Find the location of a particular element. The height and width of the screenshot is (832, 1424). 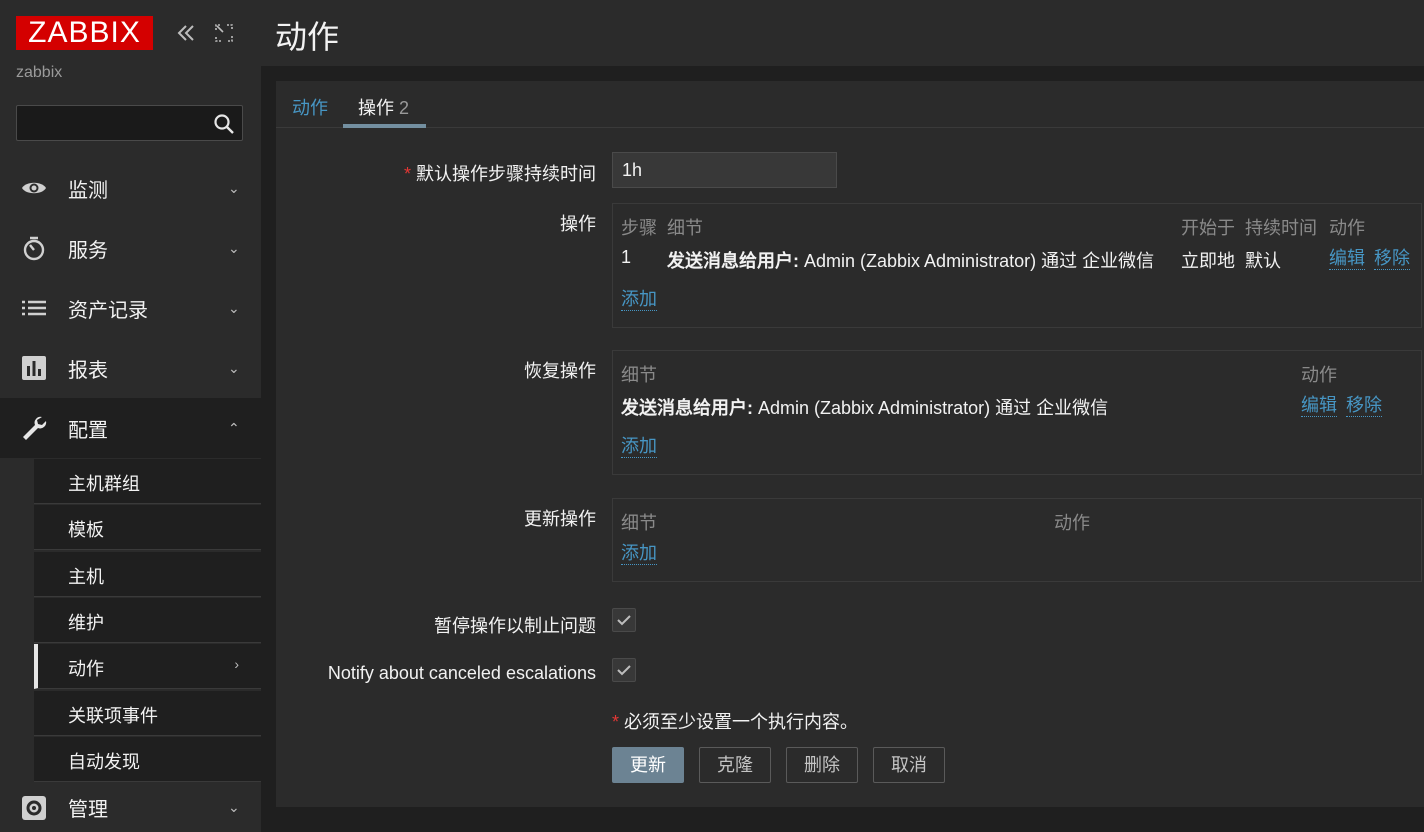

col-step: 步骤 is located at coordinates (639, 228).